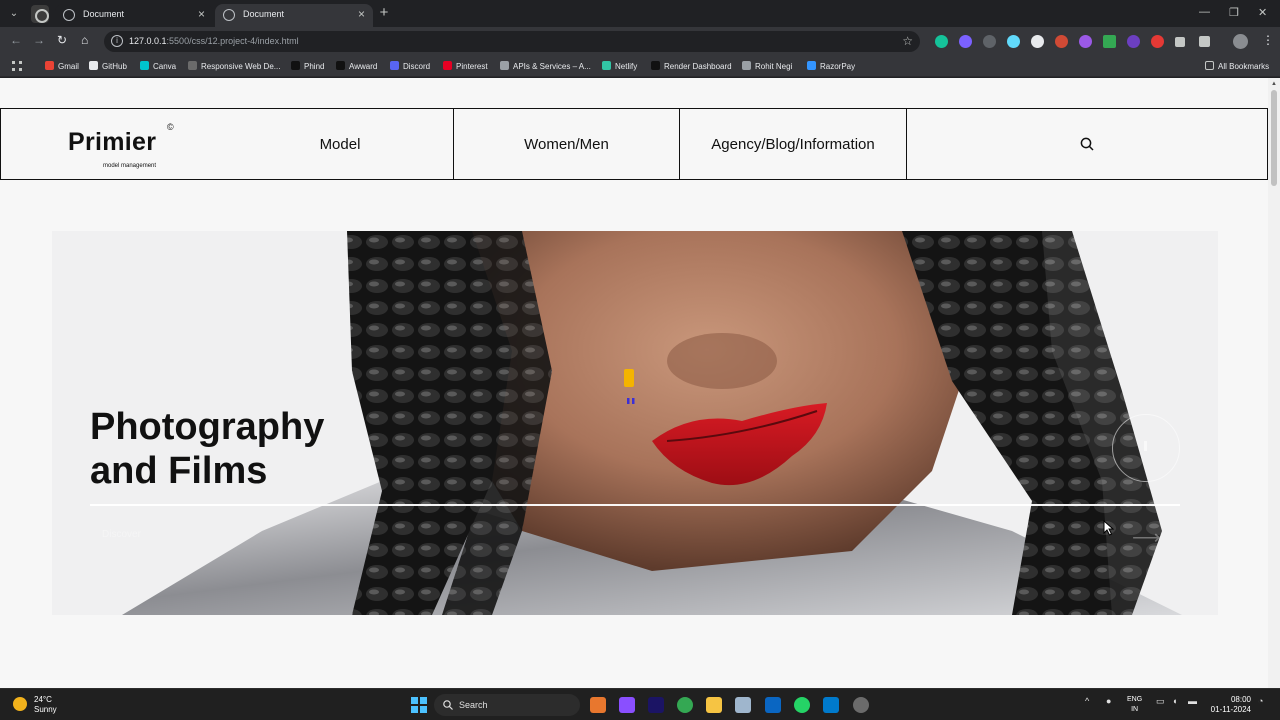  What do you see at coordinates (1268, 40) in the screenshot?
I see `more-menu-icon: ⋮` at bounding box center [1268, 40].